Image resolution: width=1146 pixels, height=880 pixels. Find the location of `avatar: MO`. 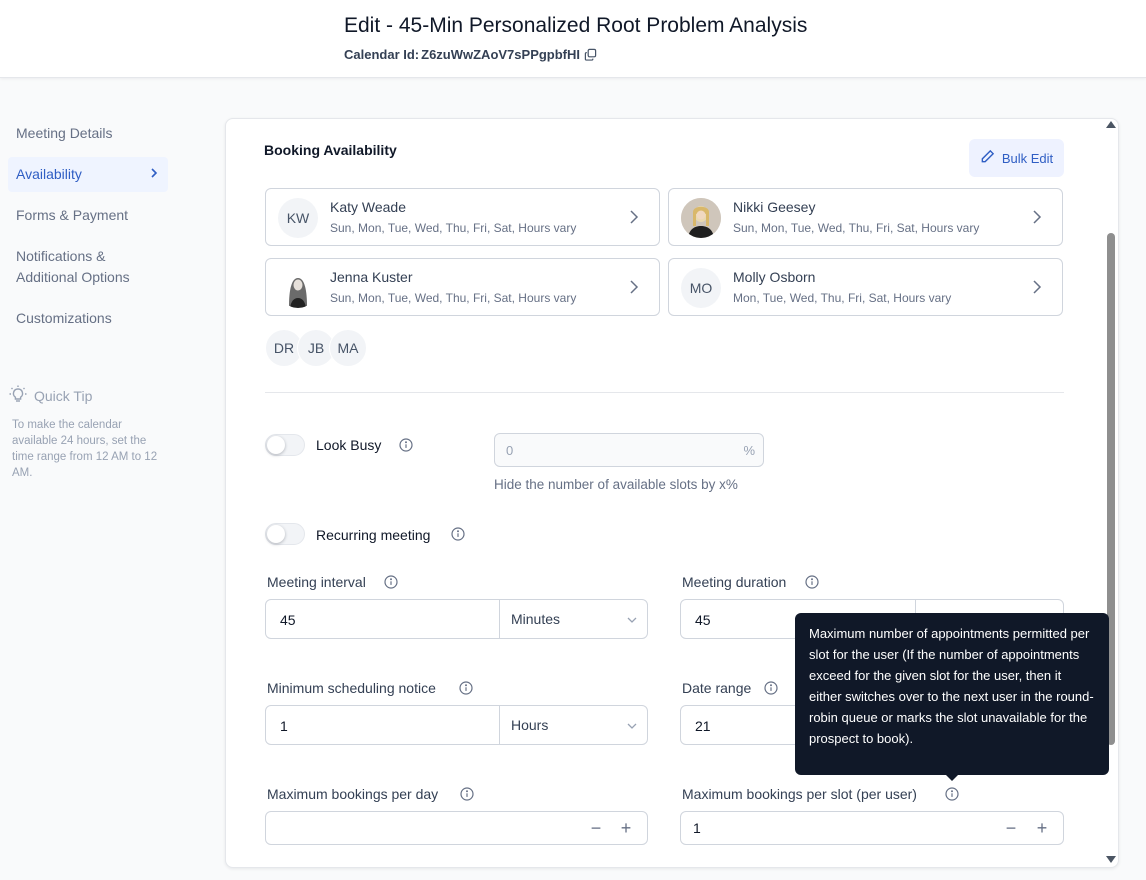

avatar: MO is located at coordinates (701, 288).